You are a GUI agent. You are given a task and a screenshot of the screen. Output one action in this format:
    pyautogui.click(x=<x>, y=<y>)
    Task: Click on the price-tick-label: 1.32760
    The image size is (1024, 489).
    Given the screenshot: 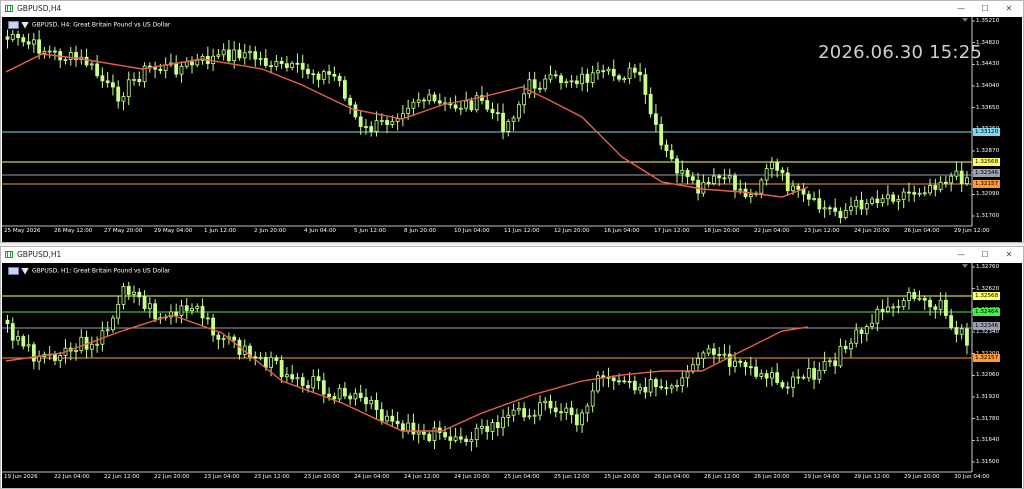 What is the action you would take?
    pyautogui.click(x=988, y=267)
    